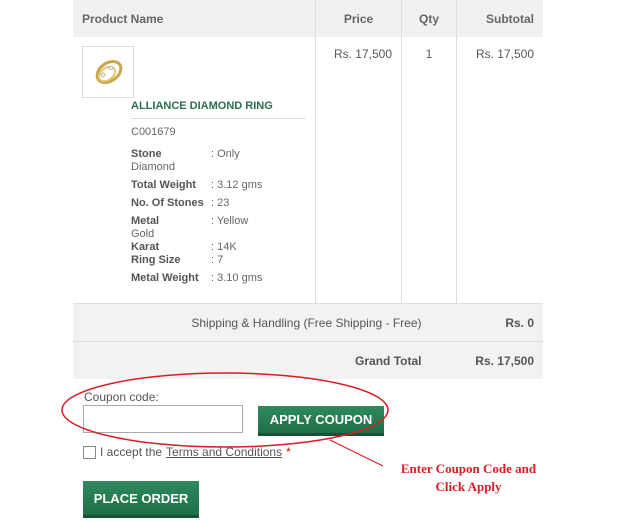 This screenshot has width=620, height=523. I want to click on annotation-ellipse, so click(225, 410).